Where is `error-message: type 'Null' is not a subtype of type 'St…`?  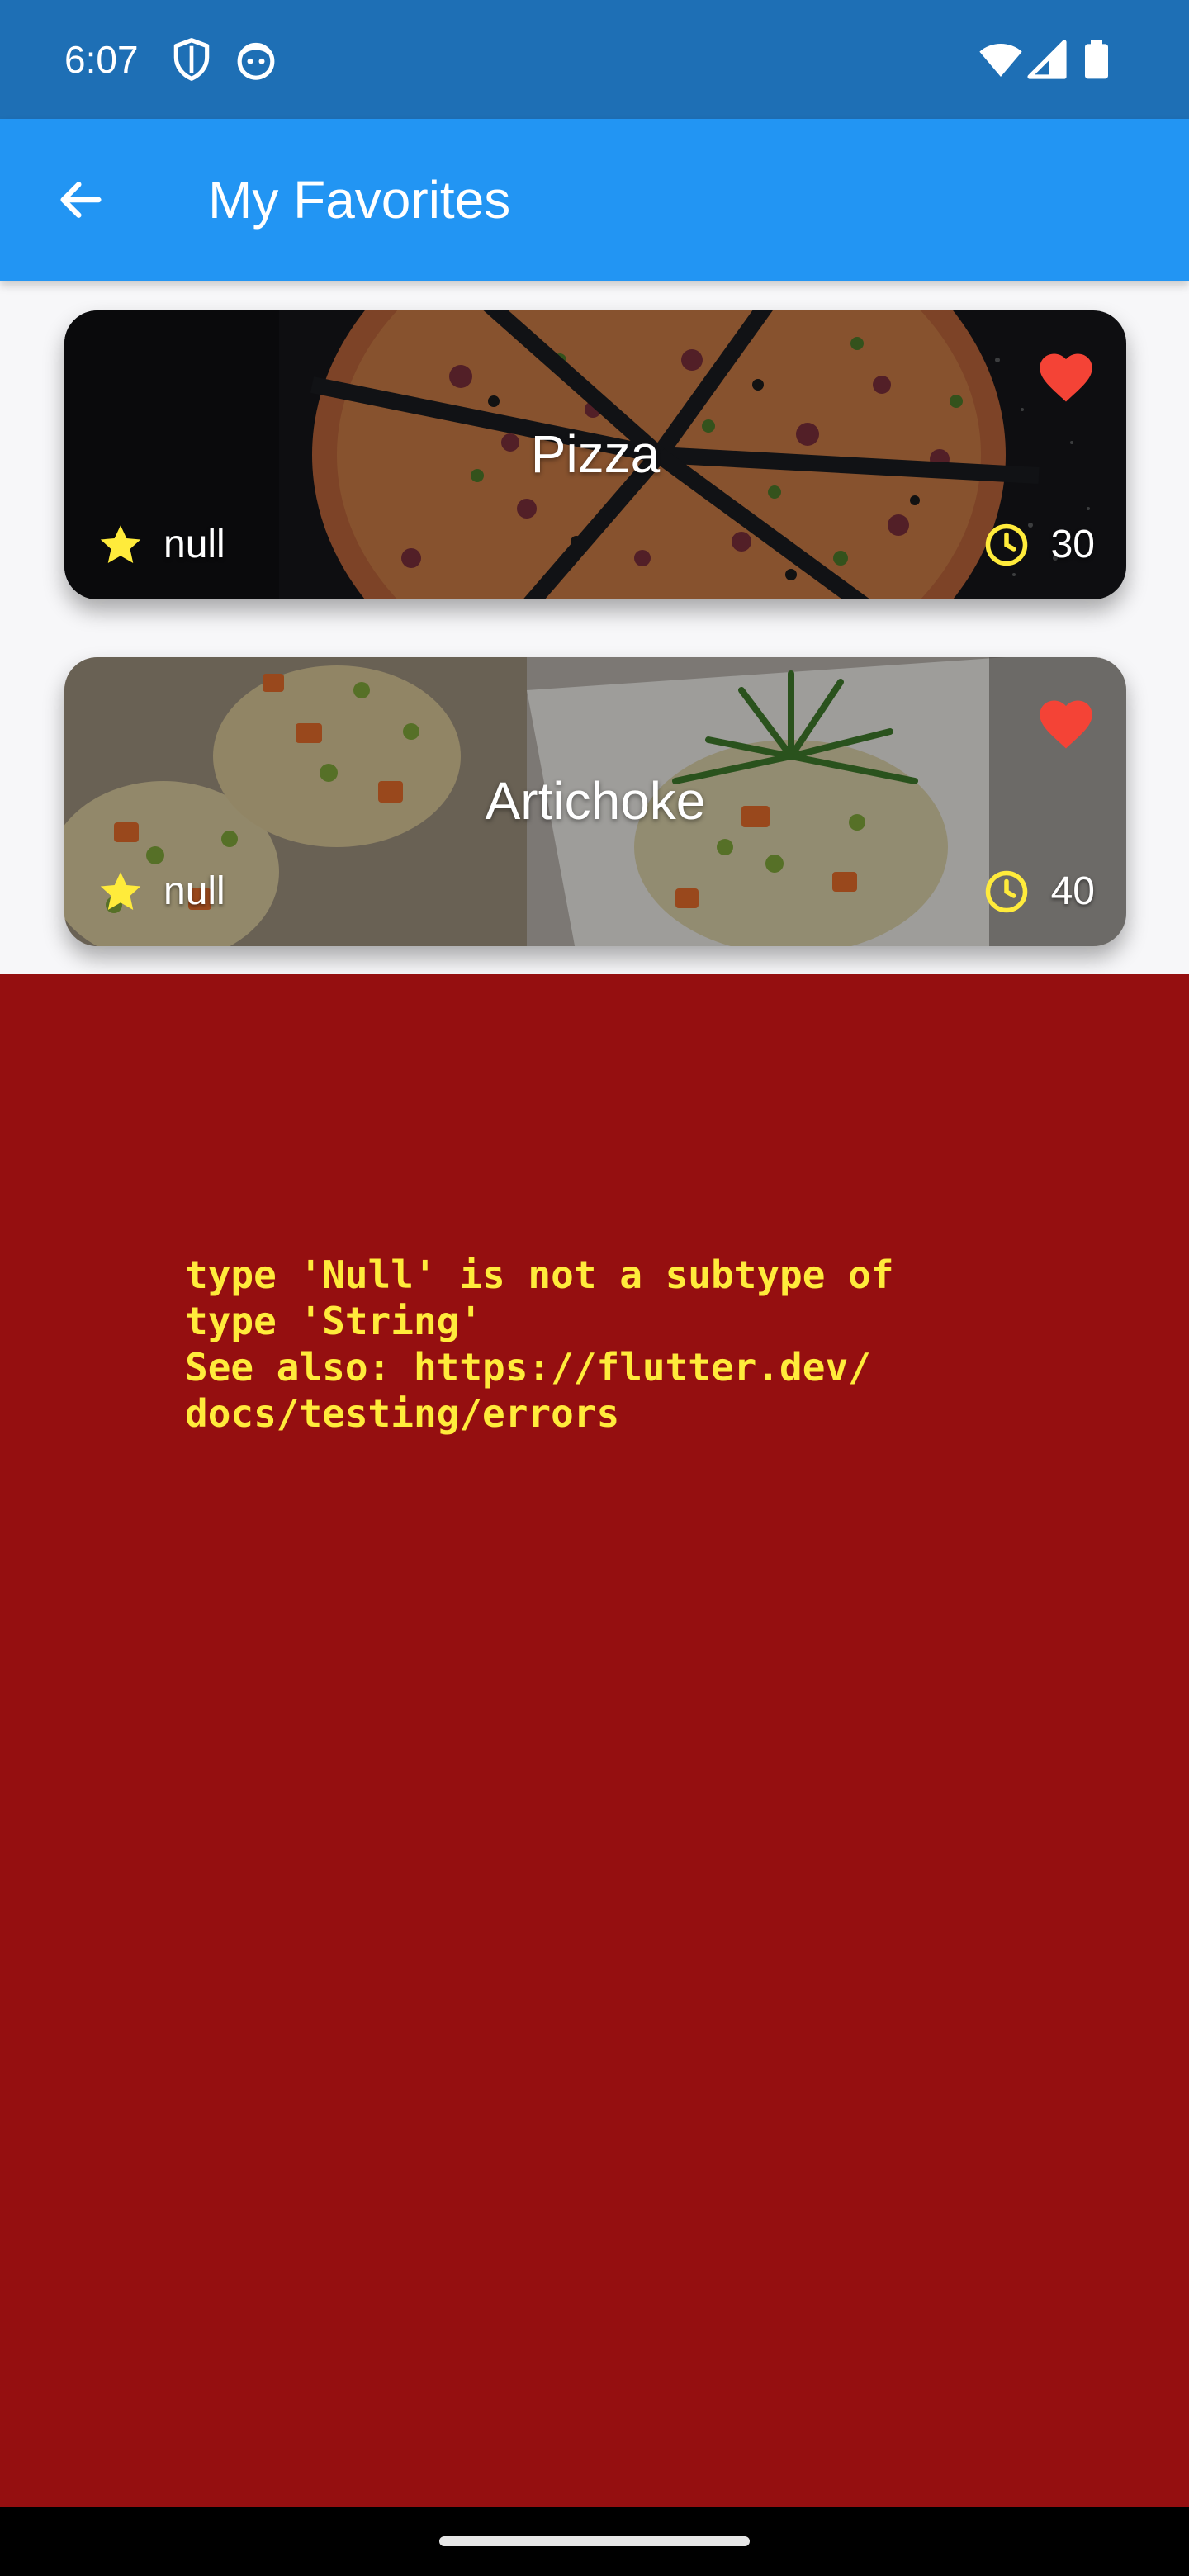 error-message: type 'Null' is not a subtype of type 'St… is located at coordinates (539, 1344).